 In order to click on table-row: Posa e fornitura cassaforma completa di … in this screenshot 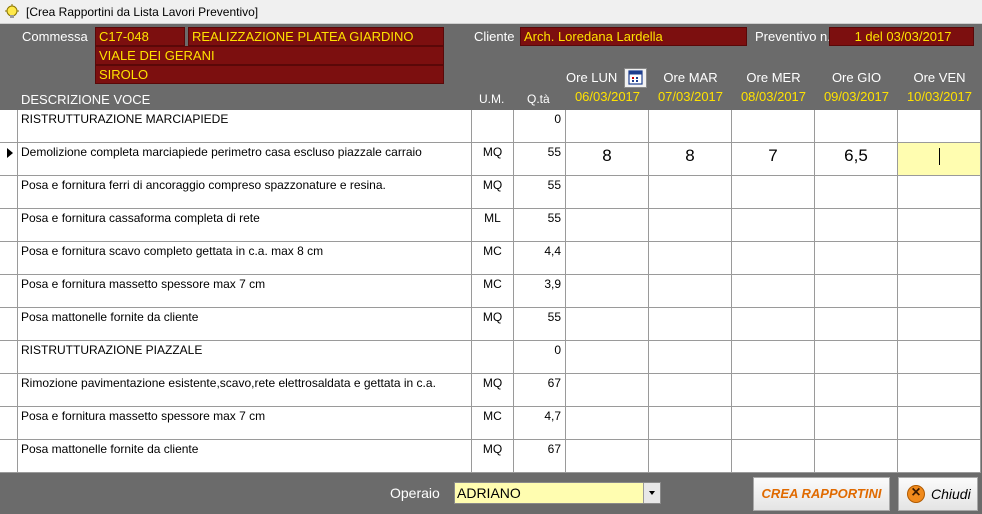, I will do `click(491, 225)`.